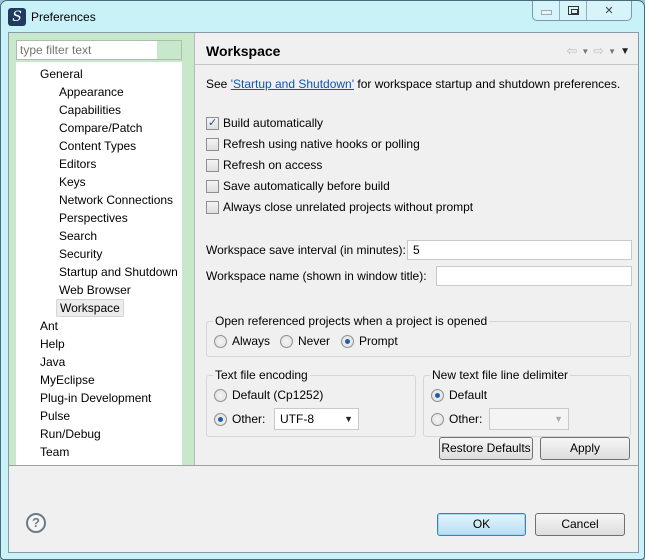 This screenshot has height=560, width=645. What do you see at coordinates (95, 290) in the screenshot?
I see `tree-item-web-browser: Web Browser` at bounding box center [95, 290].